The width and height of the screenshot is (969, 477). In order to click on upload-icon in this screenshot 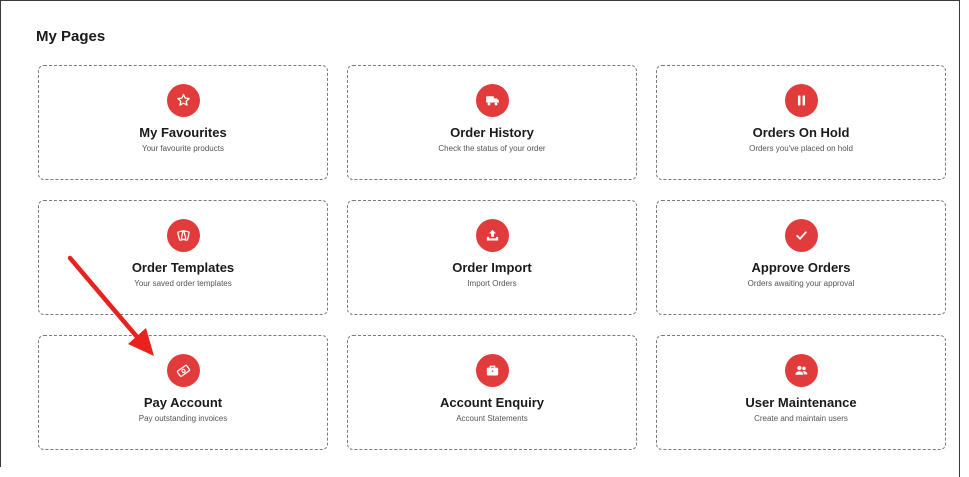, I will do `click(492, 235)`.